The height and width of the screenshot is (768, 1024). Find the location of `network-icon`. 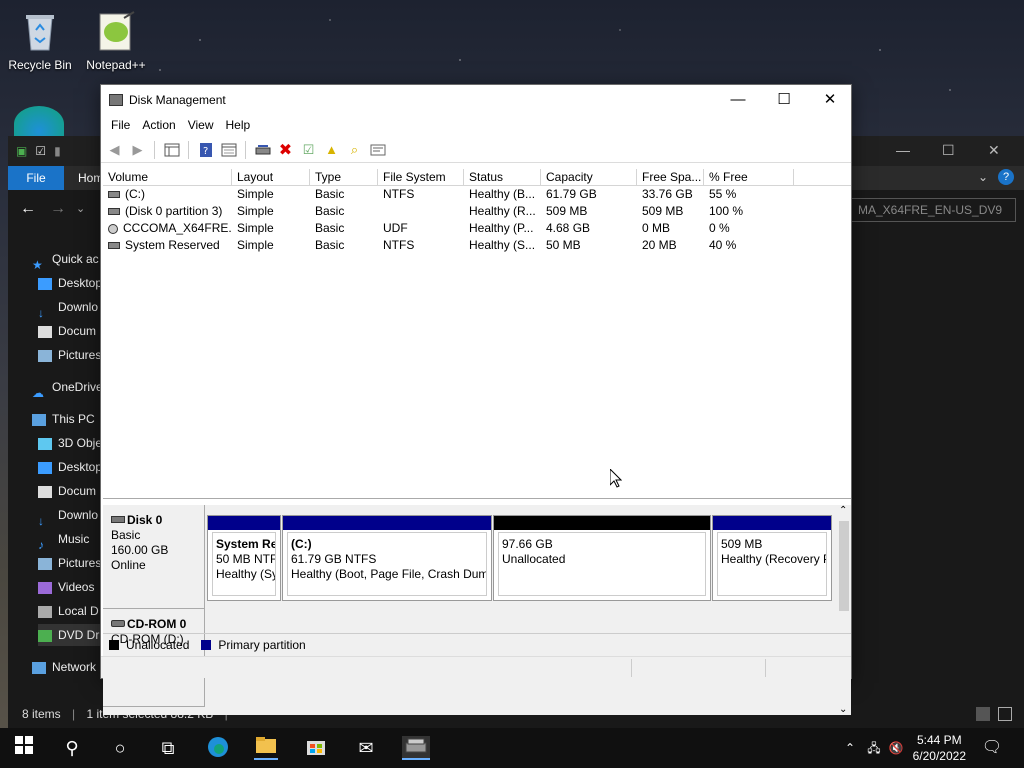

network-icon is located at coordinates (39, 667).